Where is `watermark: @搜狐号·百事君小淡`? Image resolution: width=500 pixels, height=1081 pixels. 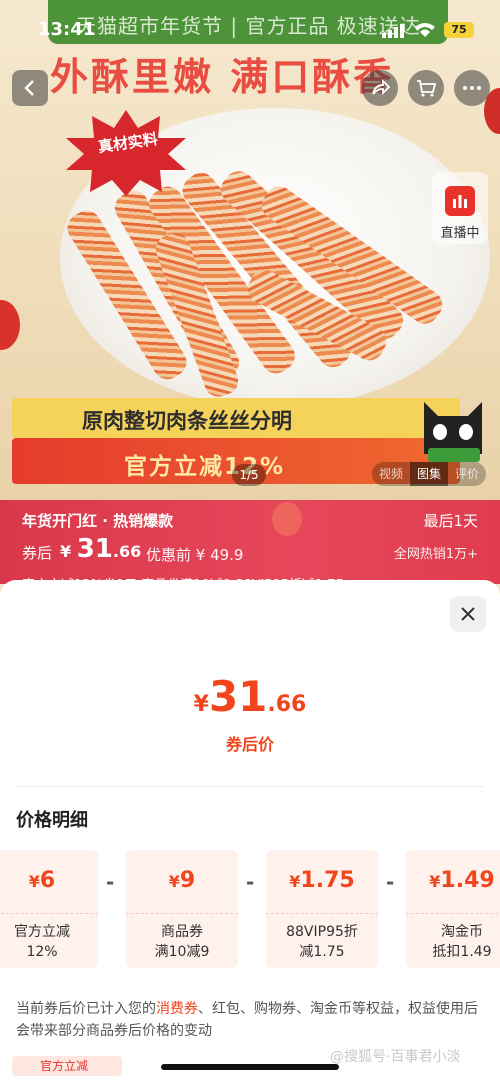
watermark: @搜狐号·百事君小淡 is located at coordinates (395, 1057).